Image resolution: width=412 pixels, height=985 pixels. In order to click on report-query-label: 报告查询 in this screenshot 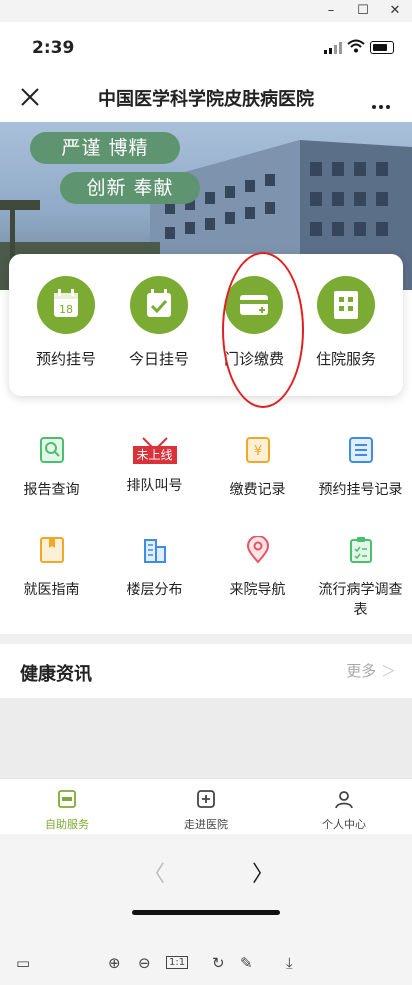, I will do `click(51, 490)`.